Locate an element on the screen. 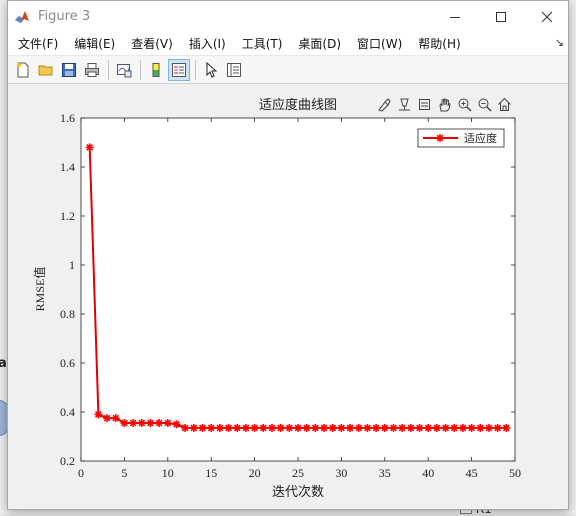  edit-plot-button is located at coordinates (211, 70).